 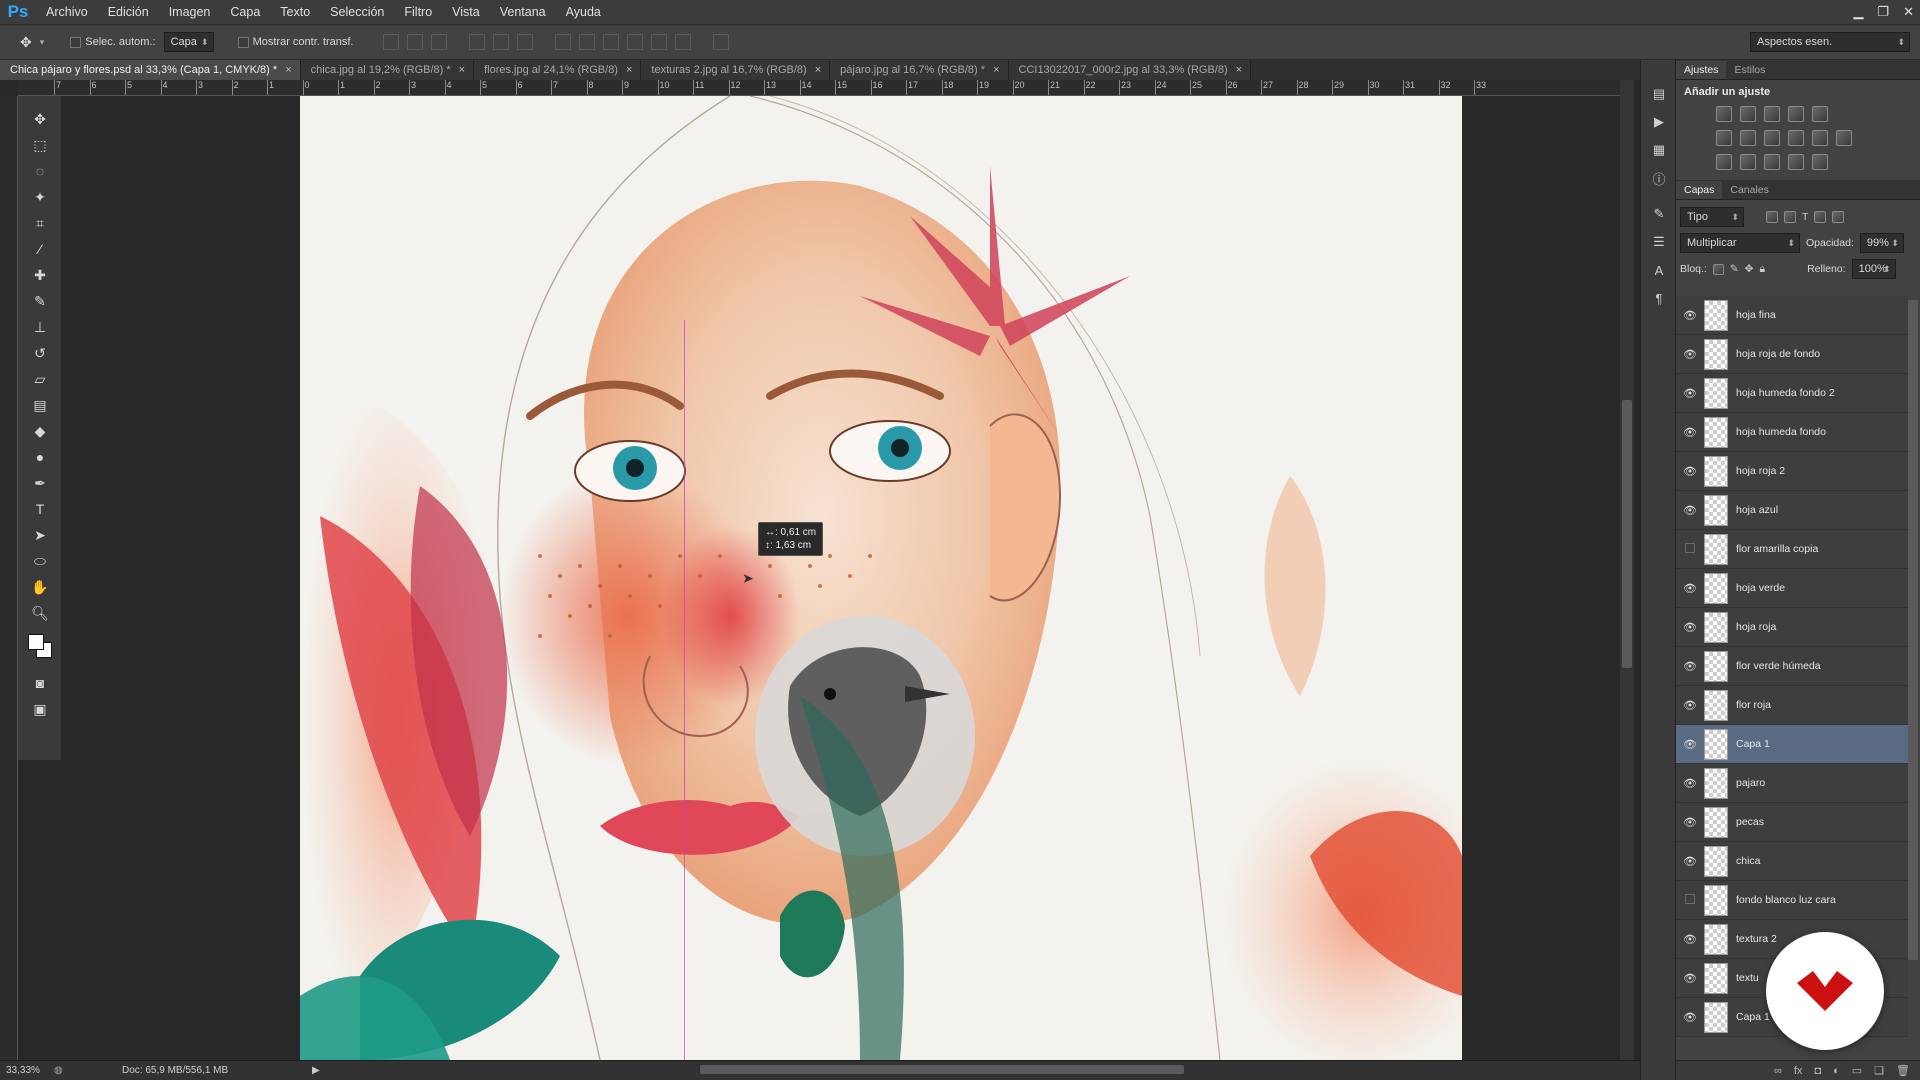 What do you see at coordinates (40, 431) in the screenshot?
I see `blur-tool-icon: ◆` at bounding box center [40, 431].